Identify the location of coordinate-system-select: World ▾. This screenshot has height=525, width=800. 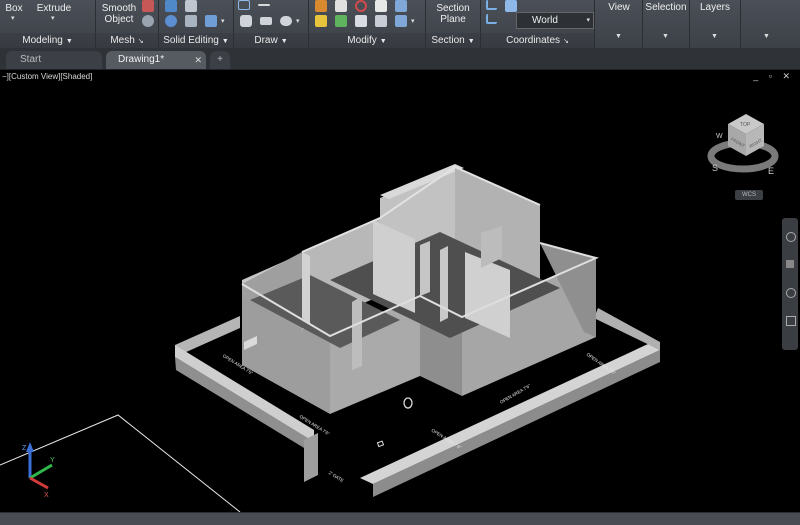
(555, 20).